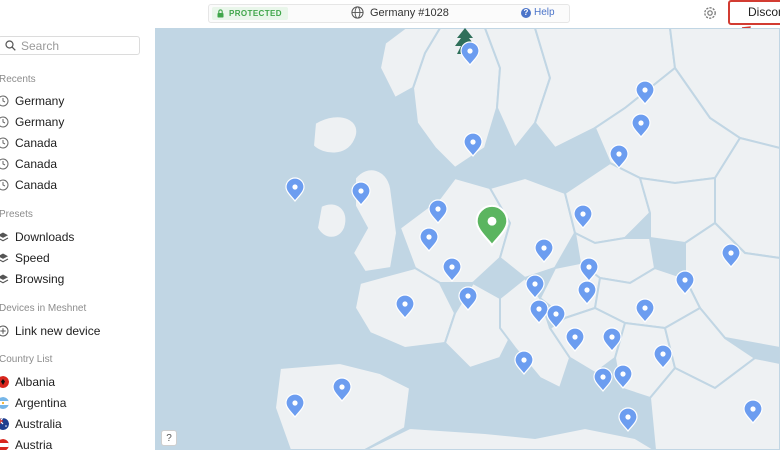 This screenshot has width=780, height=450. I want to click on connection-status-bar: PROTECTED Germany #1028 ? Help, so click(389, 13).